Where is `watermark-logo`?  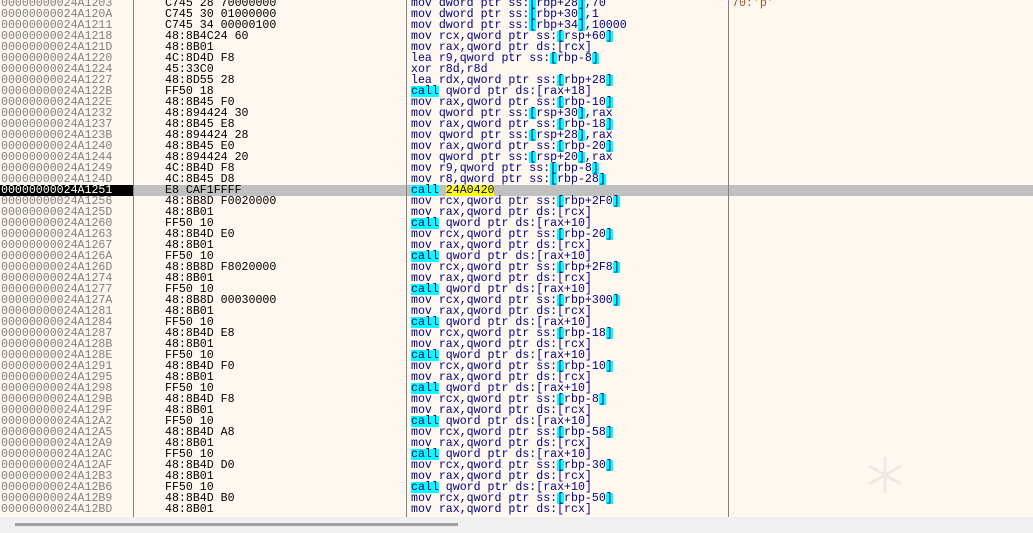 watermark-logo is located at coordinates (885, 475).